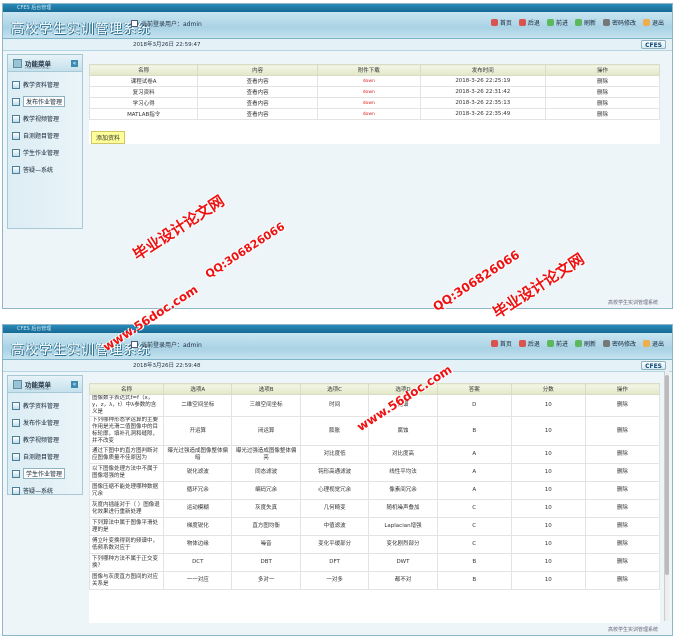 This screenshot has width=675, height=639. I want to click on key-icon, so click(606, 343).